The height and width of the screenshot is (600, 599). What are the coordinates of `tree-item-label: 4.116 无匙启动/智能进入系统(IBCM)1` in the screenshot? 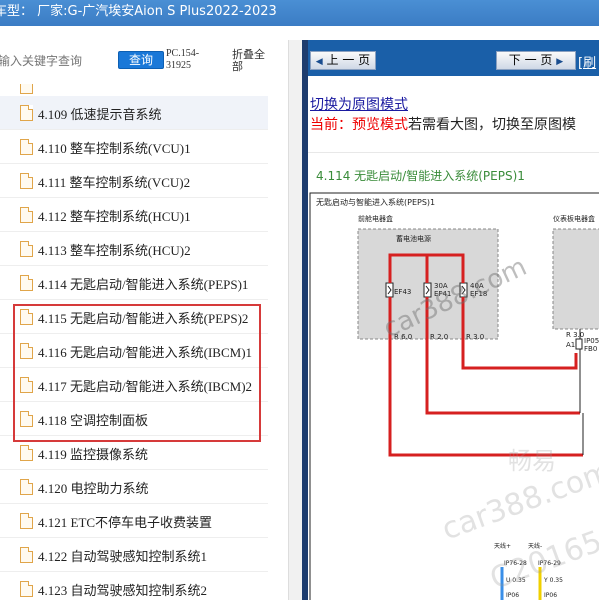 It's located at (145, 352).